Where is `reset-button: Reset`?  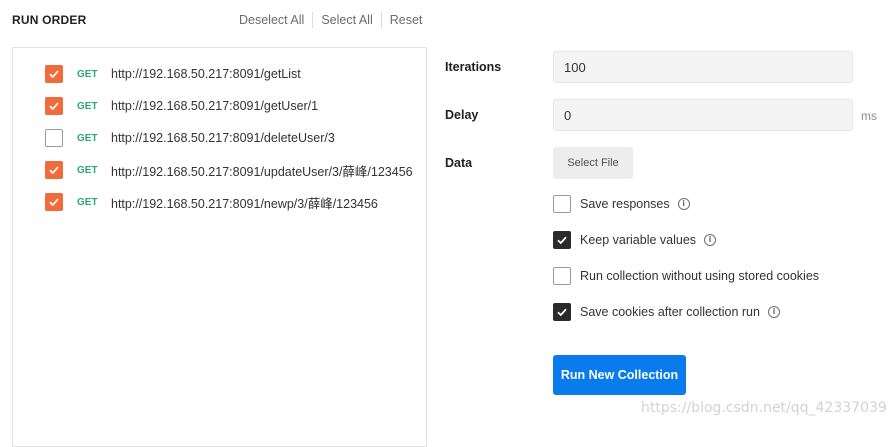 reset-button: Reset is located at coordinates (406, 20).